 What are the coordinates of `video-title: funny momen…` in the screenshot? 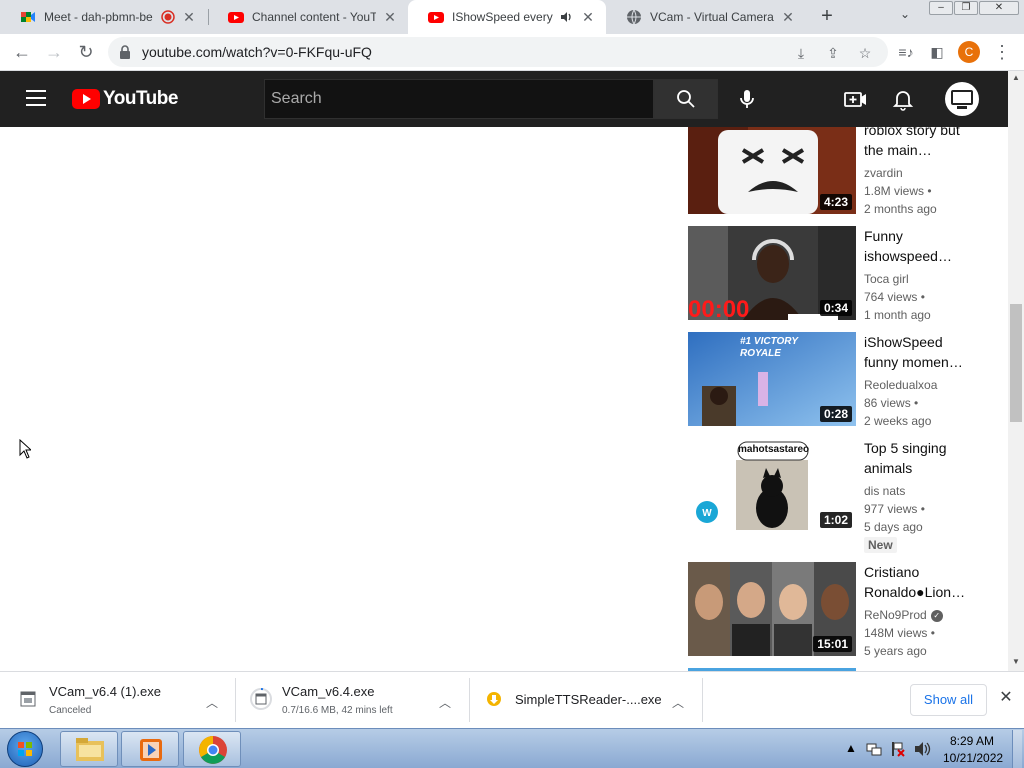 It's located at (930, 362).